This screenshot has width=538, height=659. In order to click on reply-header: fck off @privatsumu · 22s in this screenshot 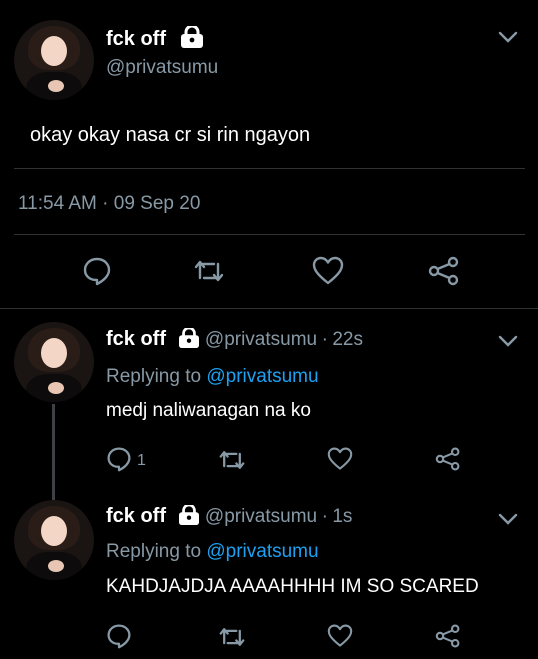, I will do `click(234, 339)`.